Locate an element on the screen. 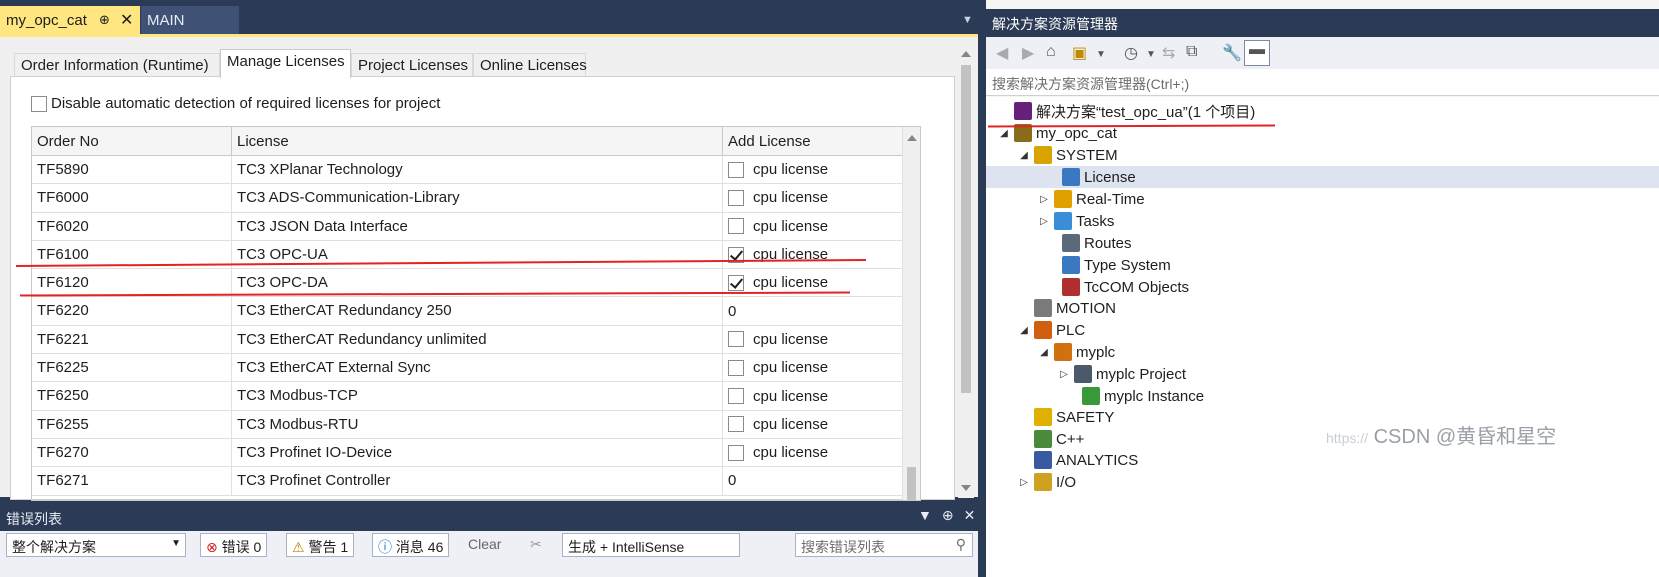  back-icon: ◀ is located at coordinates (1002, 53).